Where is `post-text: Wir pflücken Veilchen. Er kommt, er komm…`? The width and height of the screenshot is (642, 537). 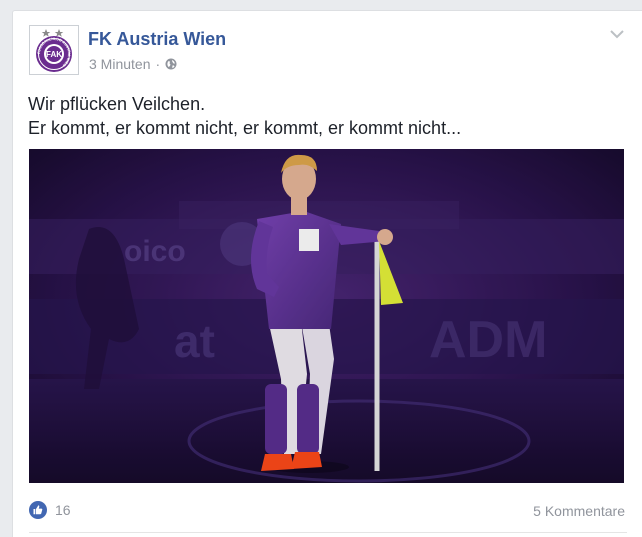 post-text: Wir pflücken Veilchen. Er kommt, er komm… is located at coordinates (328, 116).